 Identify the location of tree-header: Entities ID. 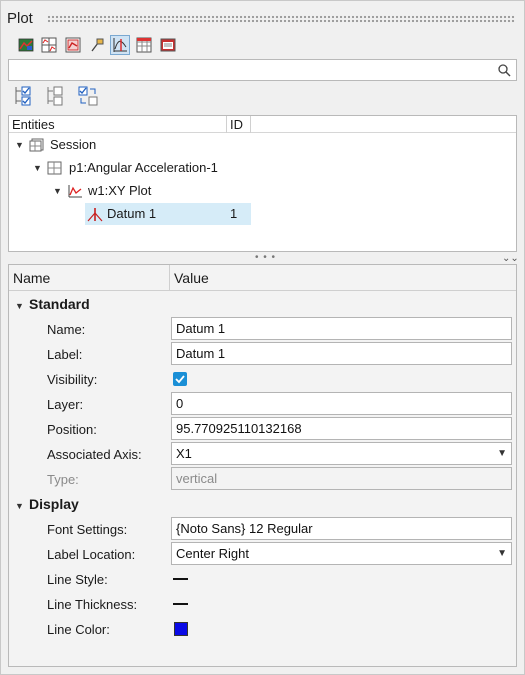
(262, 124).